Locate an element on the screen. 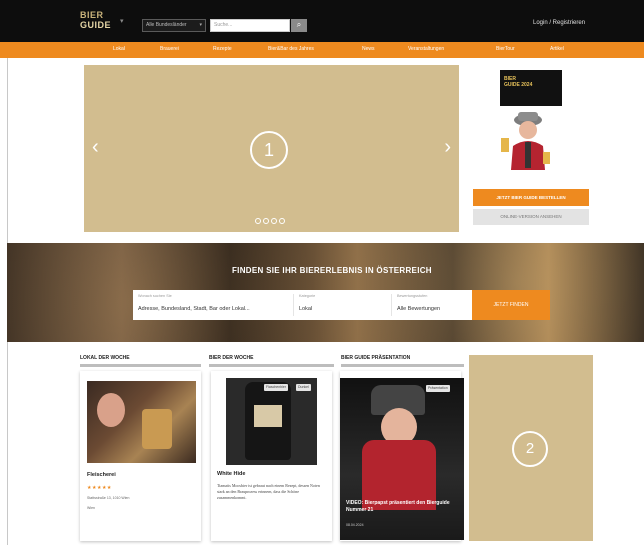 The height and width of the screenshot is (545, 644). lokal-image is located at coordinates (141, 422).